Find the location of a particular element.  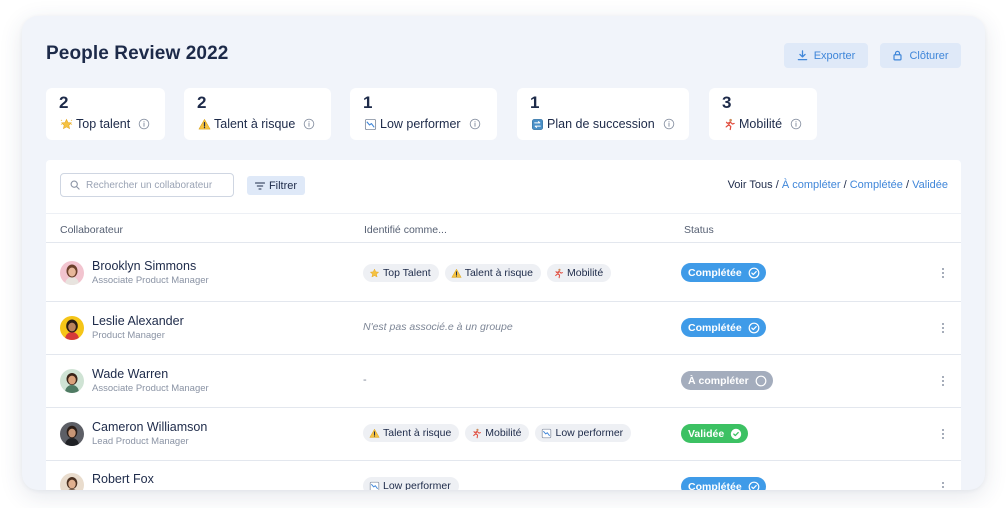

stat-card-top-talent: 2 Top talent is located at coordinates (105, 114).